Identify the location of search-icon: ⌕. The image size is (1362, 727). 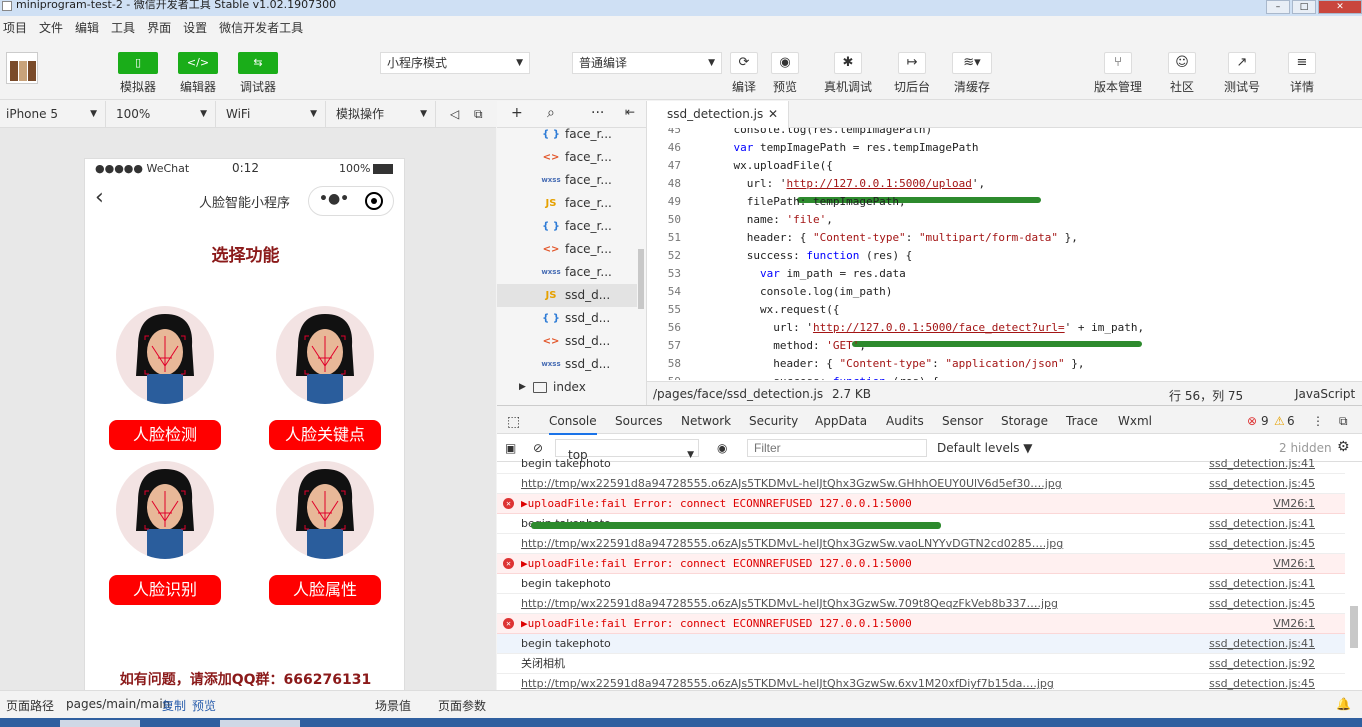
(551, 113).